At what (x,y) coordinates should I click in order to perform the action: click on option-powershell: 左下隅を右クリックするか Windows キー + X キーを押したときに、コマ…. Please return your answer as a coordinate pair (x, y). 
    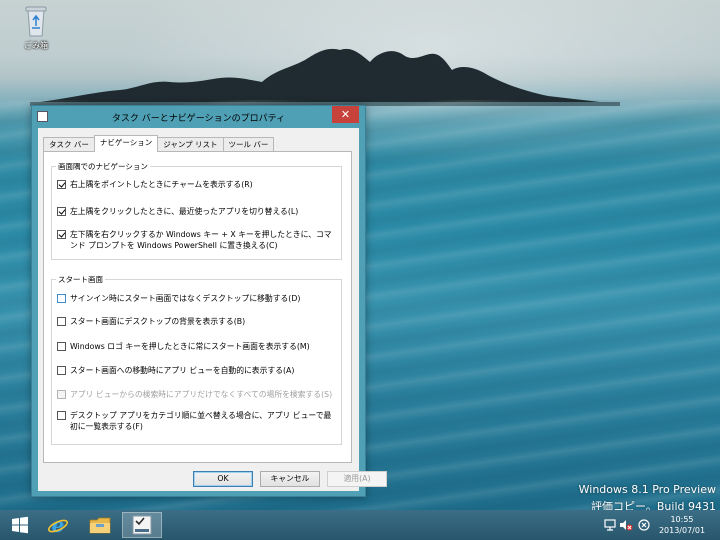
    Looking at the image, I should click on (197, 240).